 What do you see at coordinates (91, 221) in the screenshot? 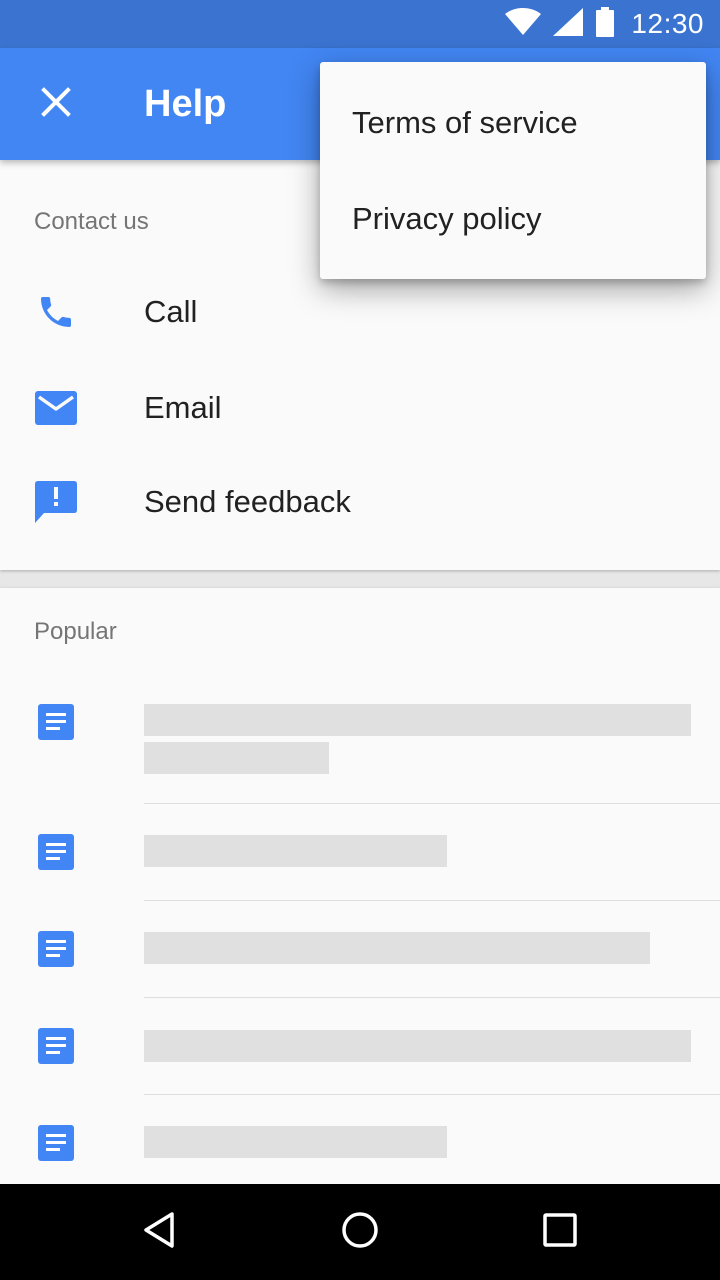
I see `contact-section-header: Contact us` at bounding box center [91, 221].